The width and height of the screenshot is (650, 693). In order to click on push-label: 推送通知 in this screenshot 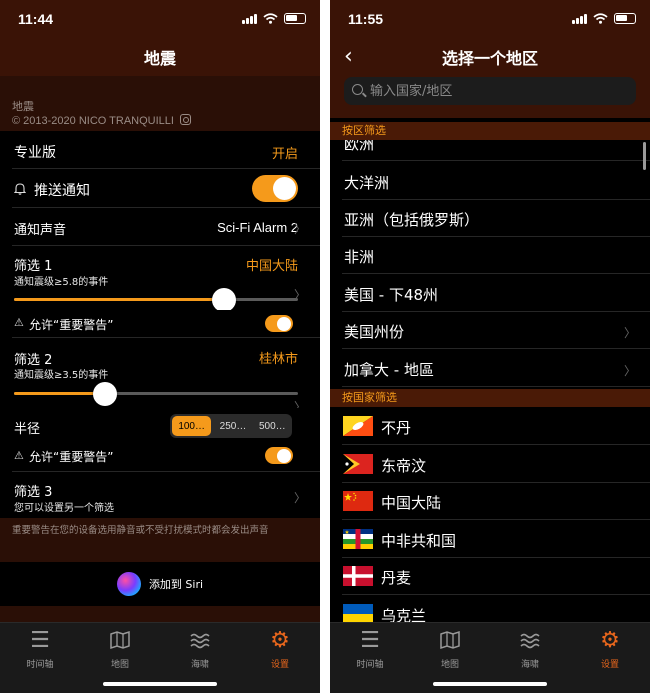, I will do `click(62, 191)`.